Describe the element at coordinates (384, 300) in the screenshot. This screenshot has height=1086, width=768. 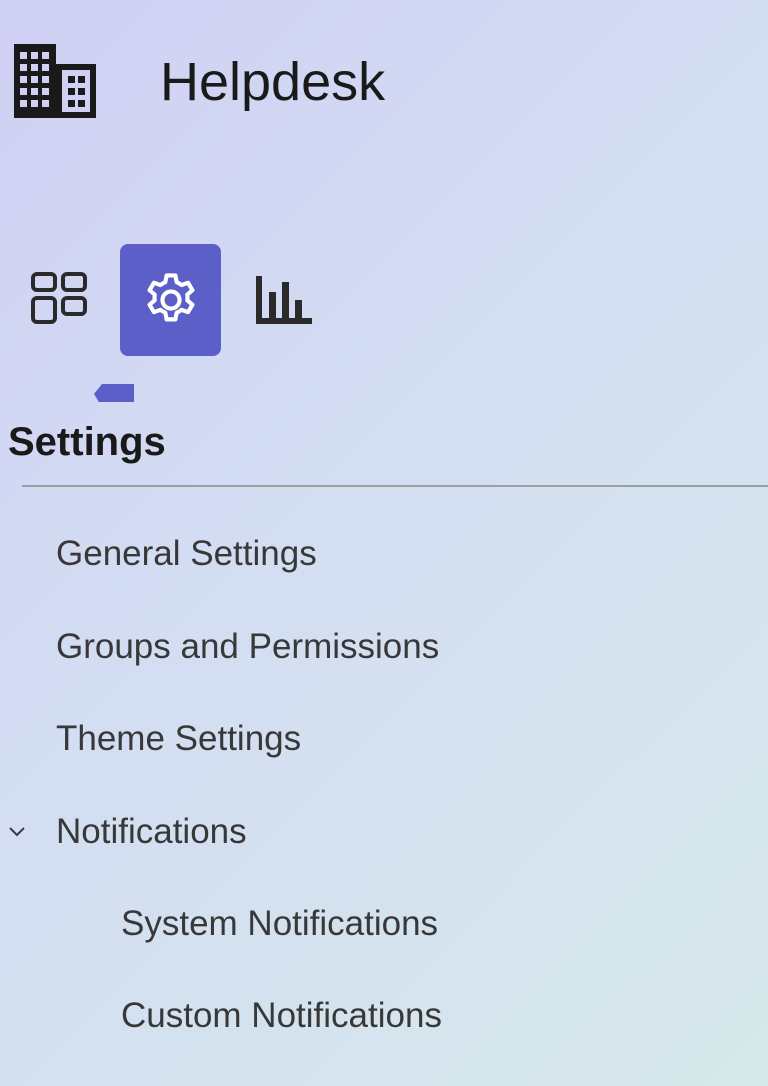
I see `icon-tab-bar` at that location.